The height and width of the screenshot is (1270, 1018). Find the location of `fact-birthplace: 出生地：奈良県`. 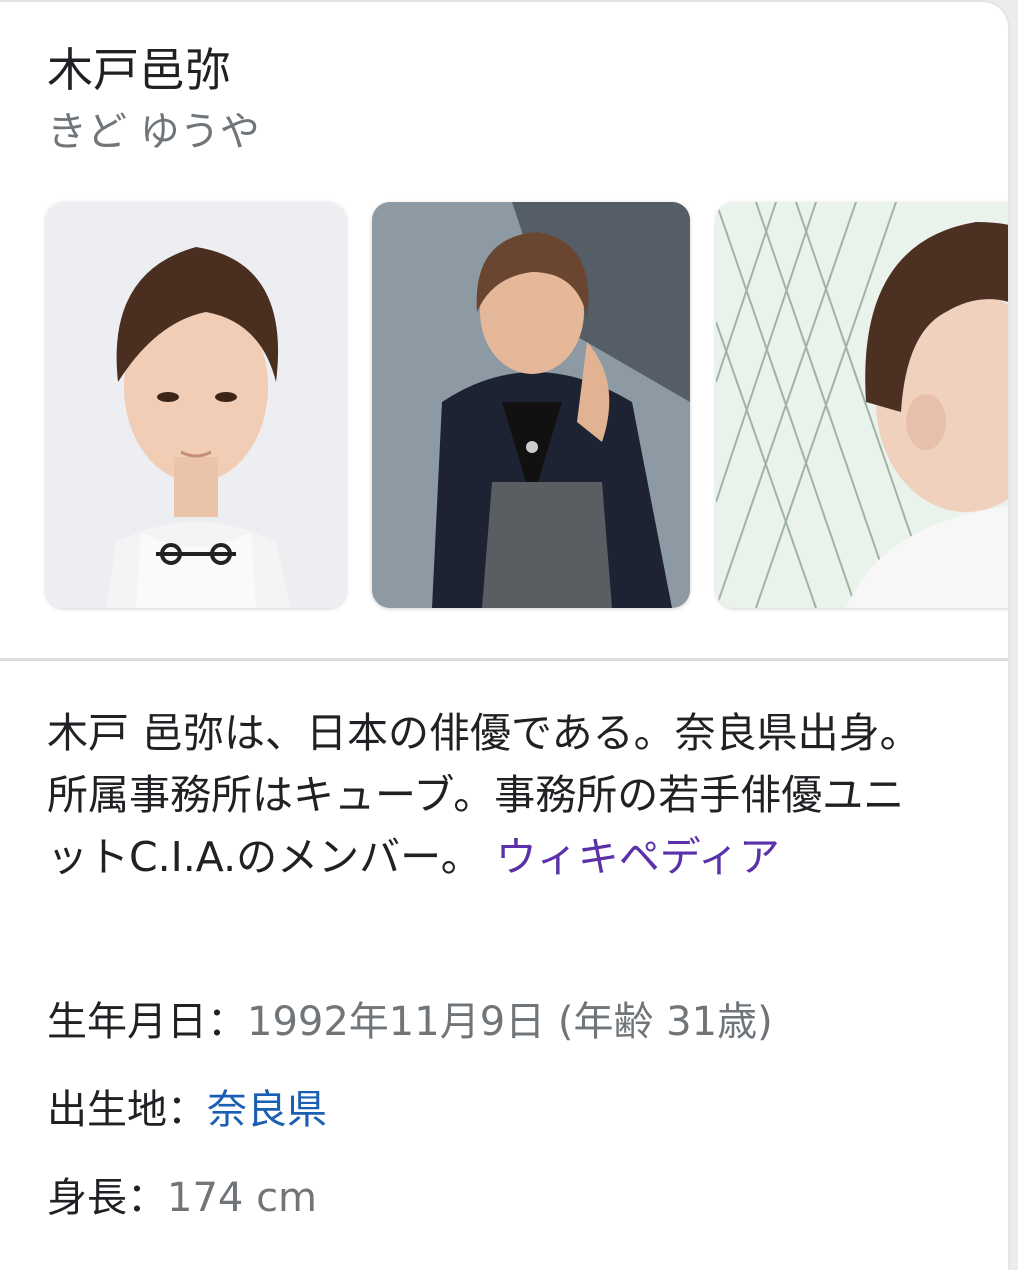

fact-birthplace: 出生地：奈良県 is located at coordinates (187, 1110).